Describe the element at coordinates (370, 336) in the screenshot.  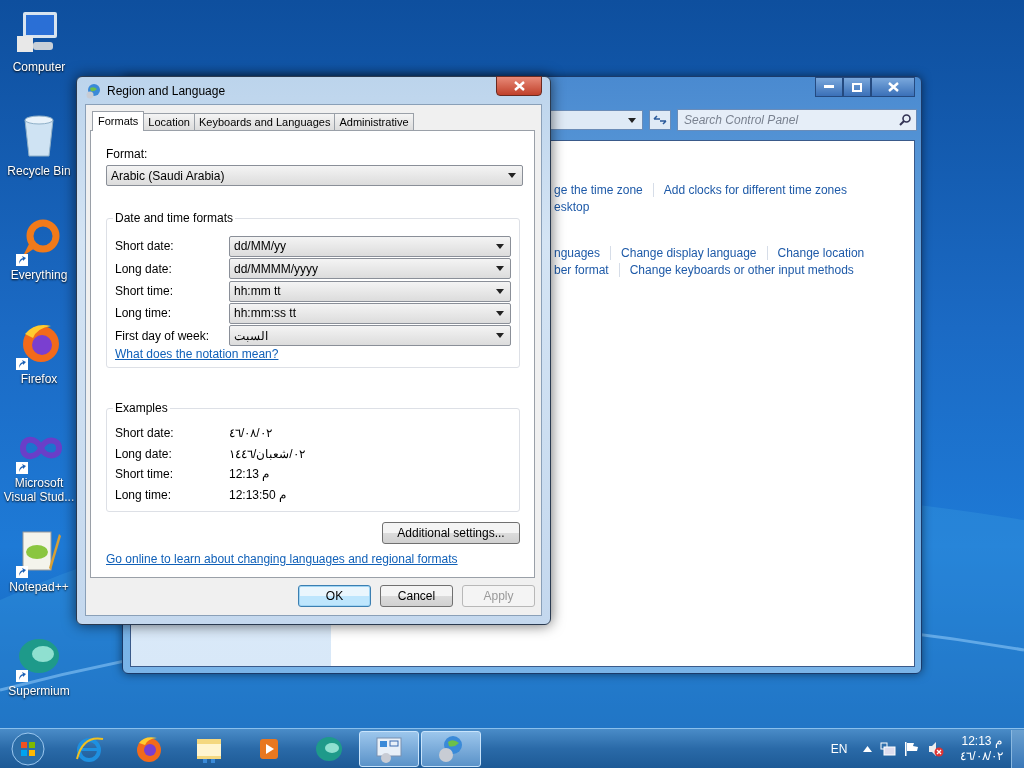
I see `format-dropdown: السبت` at that location.